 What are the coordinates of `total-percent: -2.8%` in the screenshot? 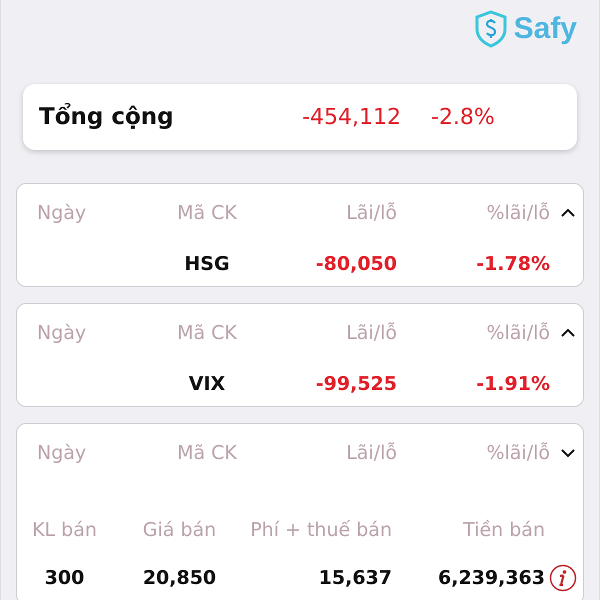 It's located at (463, 117).